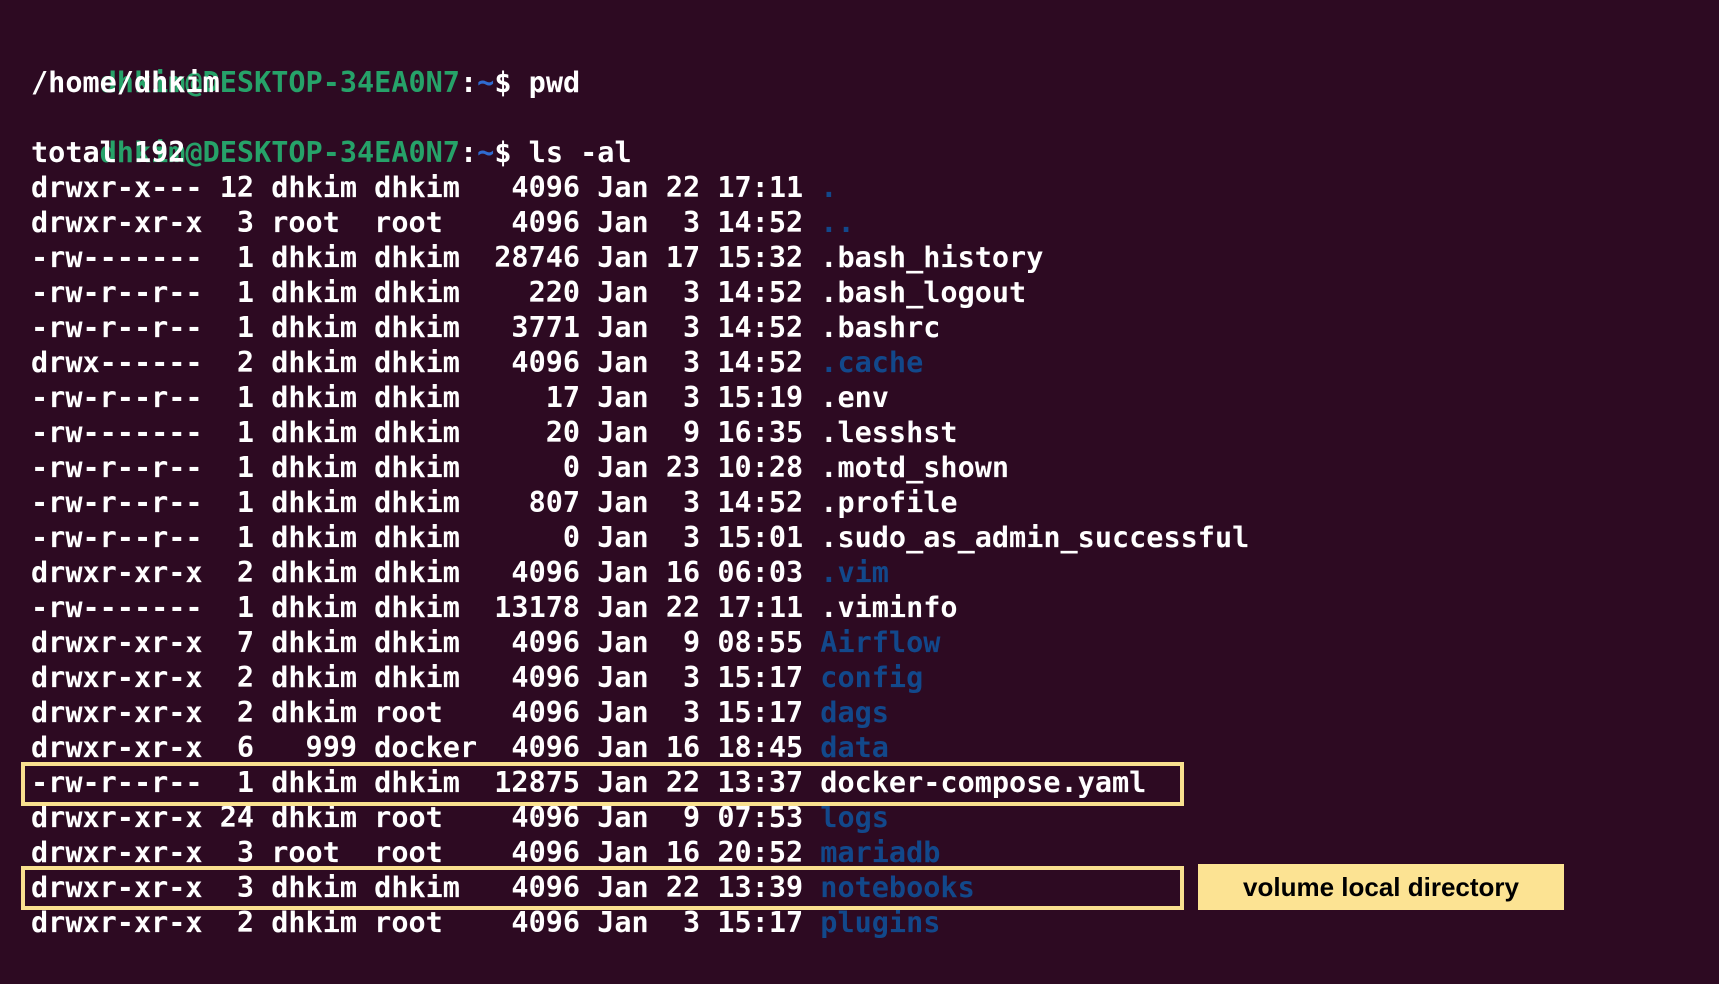  Describe the element at coordinates (108, 152) in the screenshot. I see `listing-total: total 192` at that location.